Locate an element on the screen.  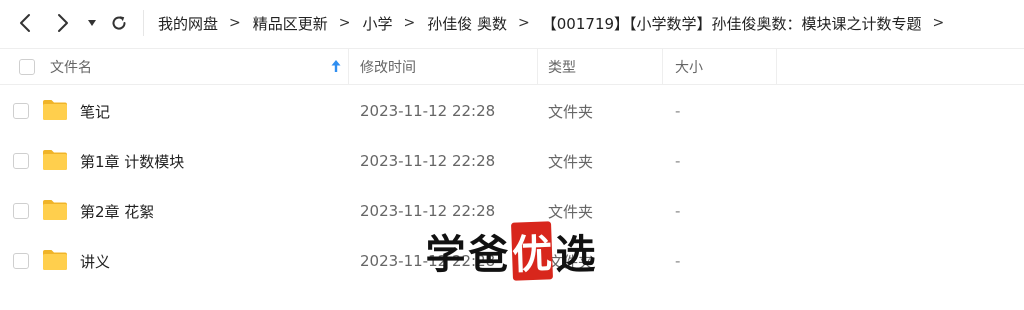
breadcrumb-item: 小学 is located at coordinates (378, 23).